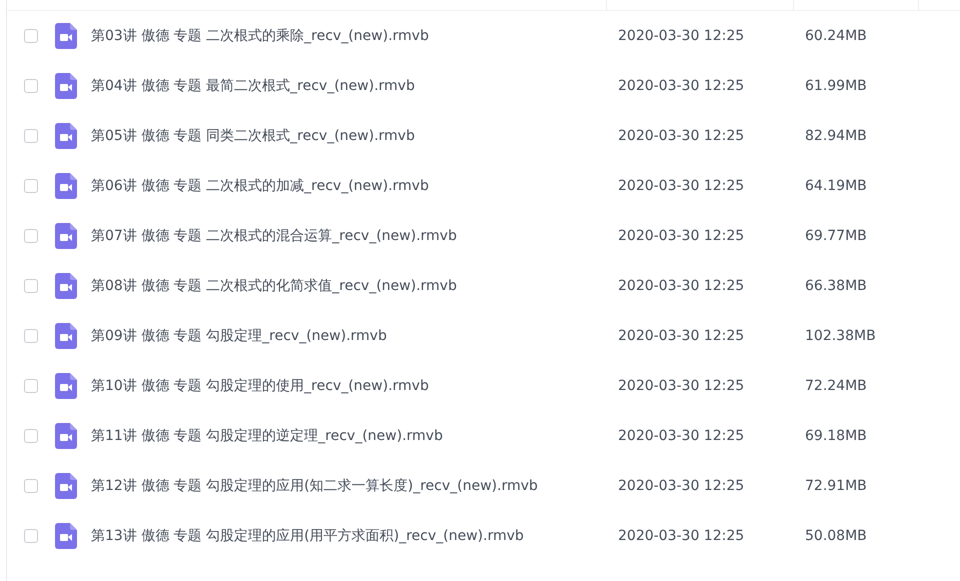  I want to click on file-size: 69.77MB, so click(836, 236).